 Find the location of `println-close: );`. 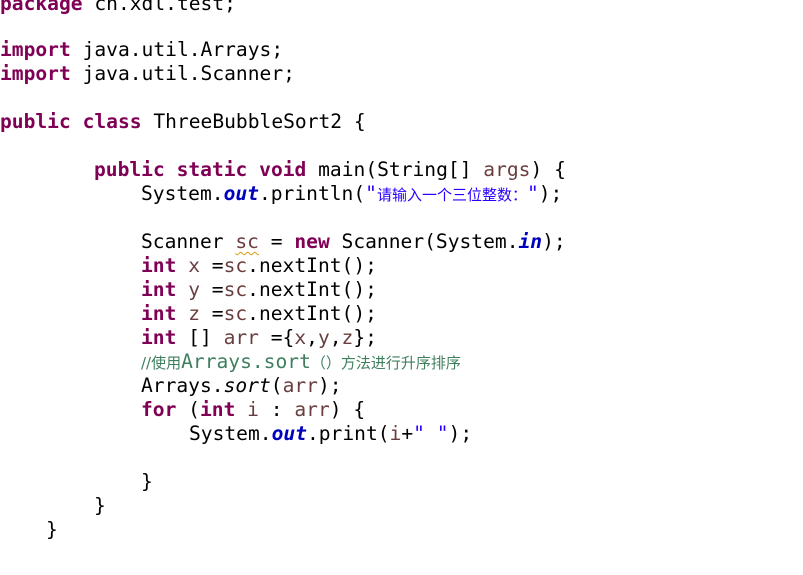

println-close: ); is located at coordinates (550, 193).